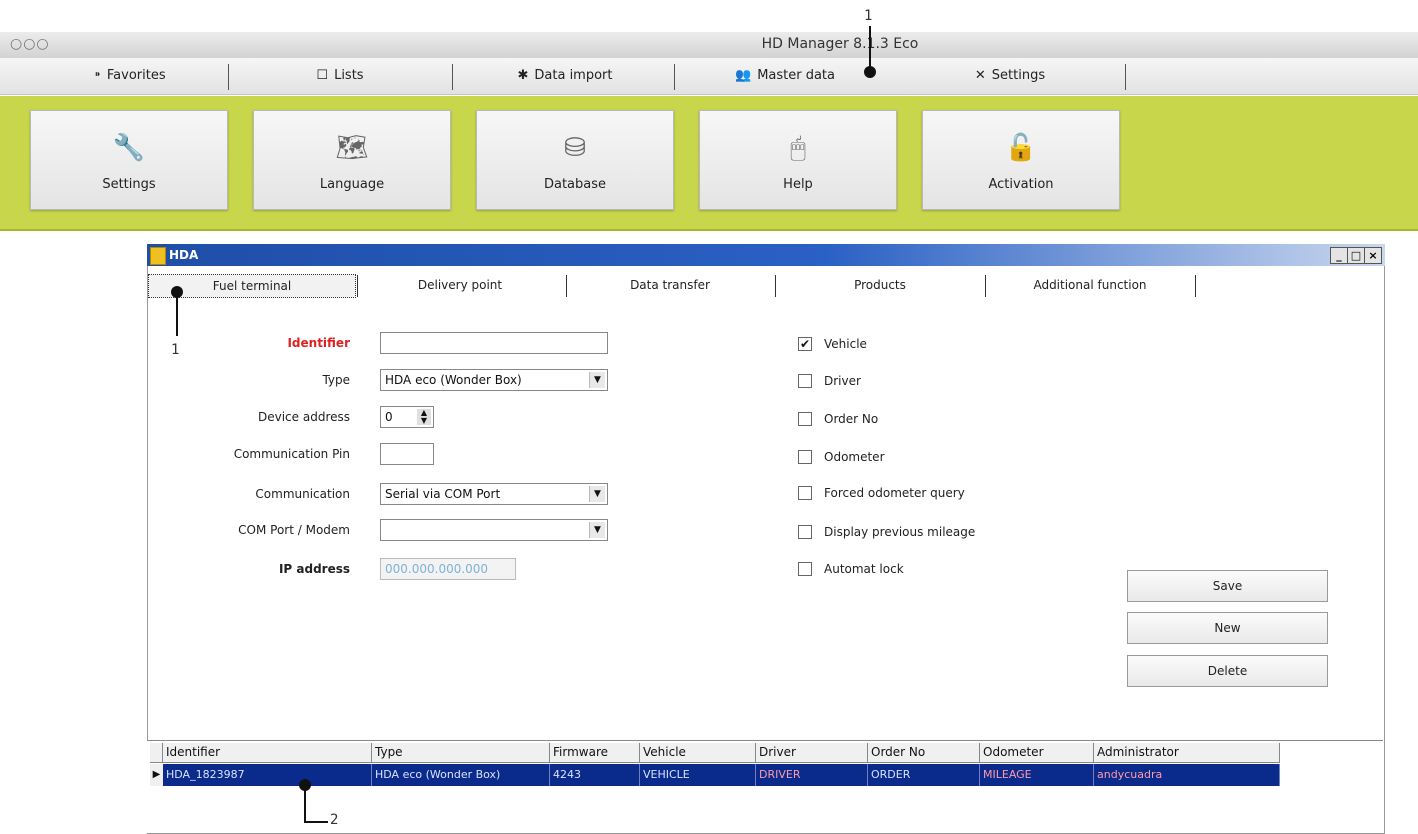 The width and height of the screenshot is (1418, 834). What do you see at coordinates (840, 44) in the screenshot?
I see `window-title: HD Manager 8.1.3 Eco` at bounding box center [840, 44].